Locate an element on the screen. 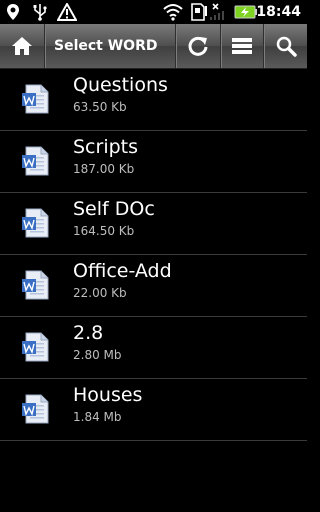 The height and width of the screenshot is (512, 320). file-size: 63.50 Kb is located at coordinates (100, 107).